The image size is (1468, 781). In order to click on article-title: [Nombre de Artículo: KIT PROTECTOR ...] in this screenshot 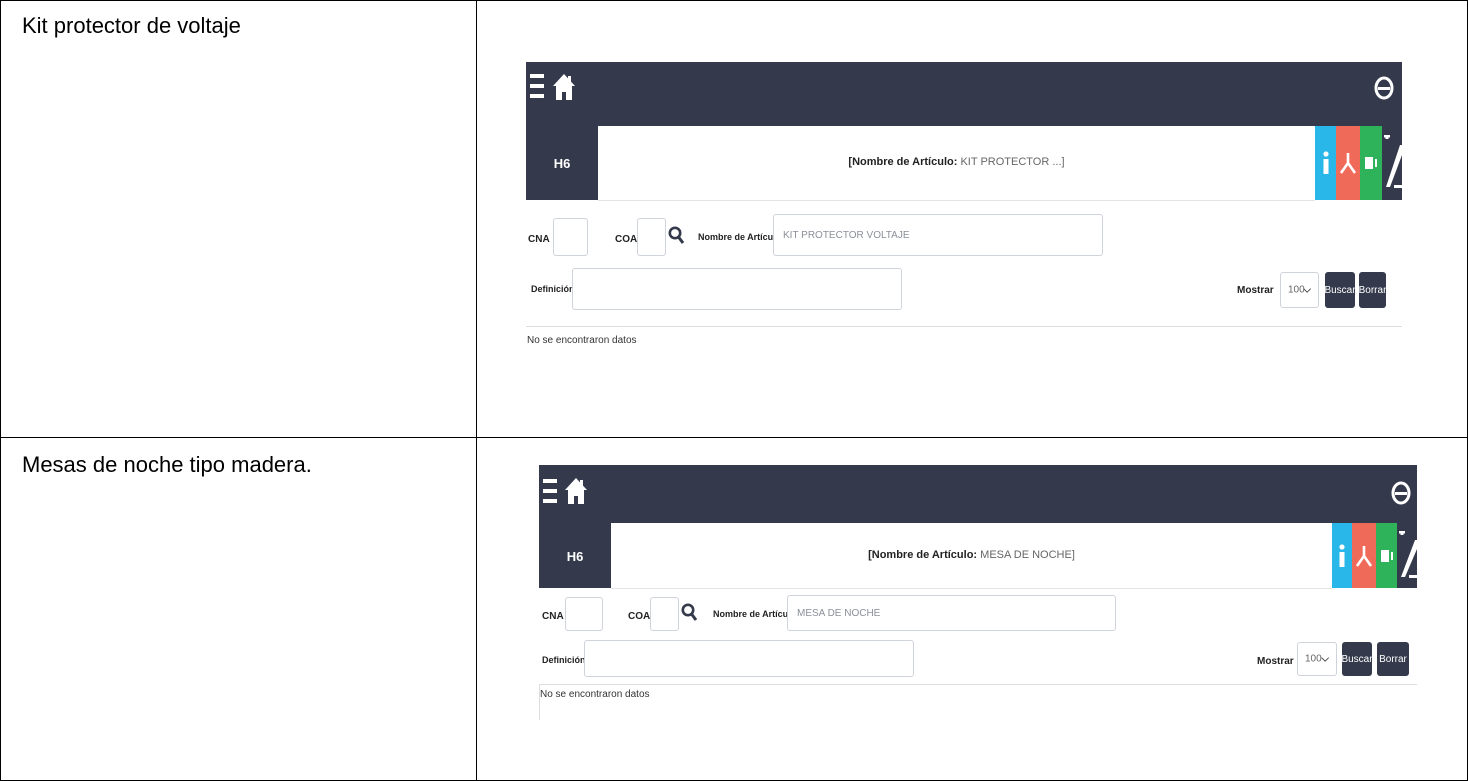, I will do `click(956, 162)`.